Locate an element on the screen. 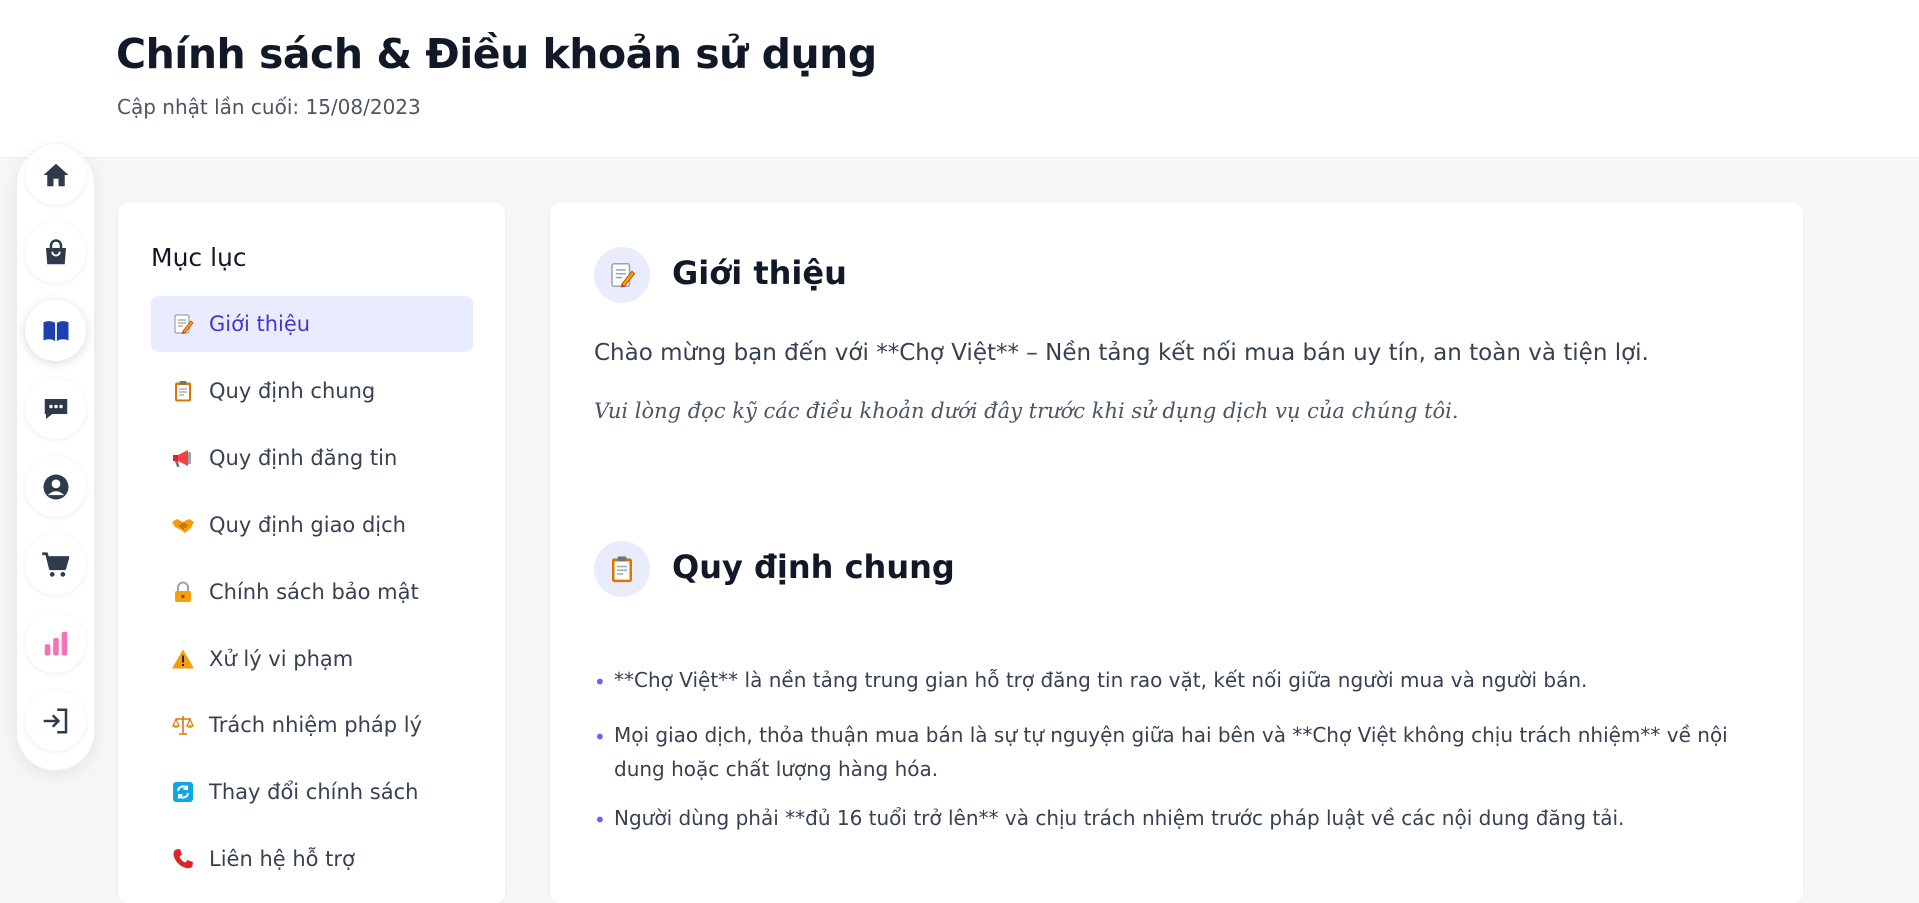 The width and height of the screenshot is (1919, 903). toc-item-violations: Xử lý vi phạm is located at coordinates (312, 659).